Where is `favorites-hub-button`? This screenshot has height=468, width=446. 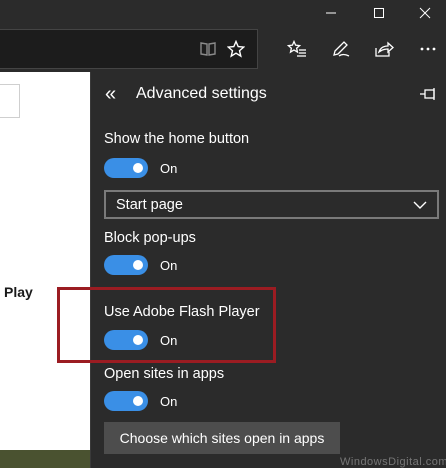 favorites-hub-button is located at coordinates (297, 49).